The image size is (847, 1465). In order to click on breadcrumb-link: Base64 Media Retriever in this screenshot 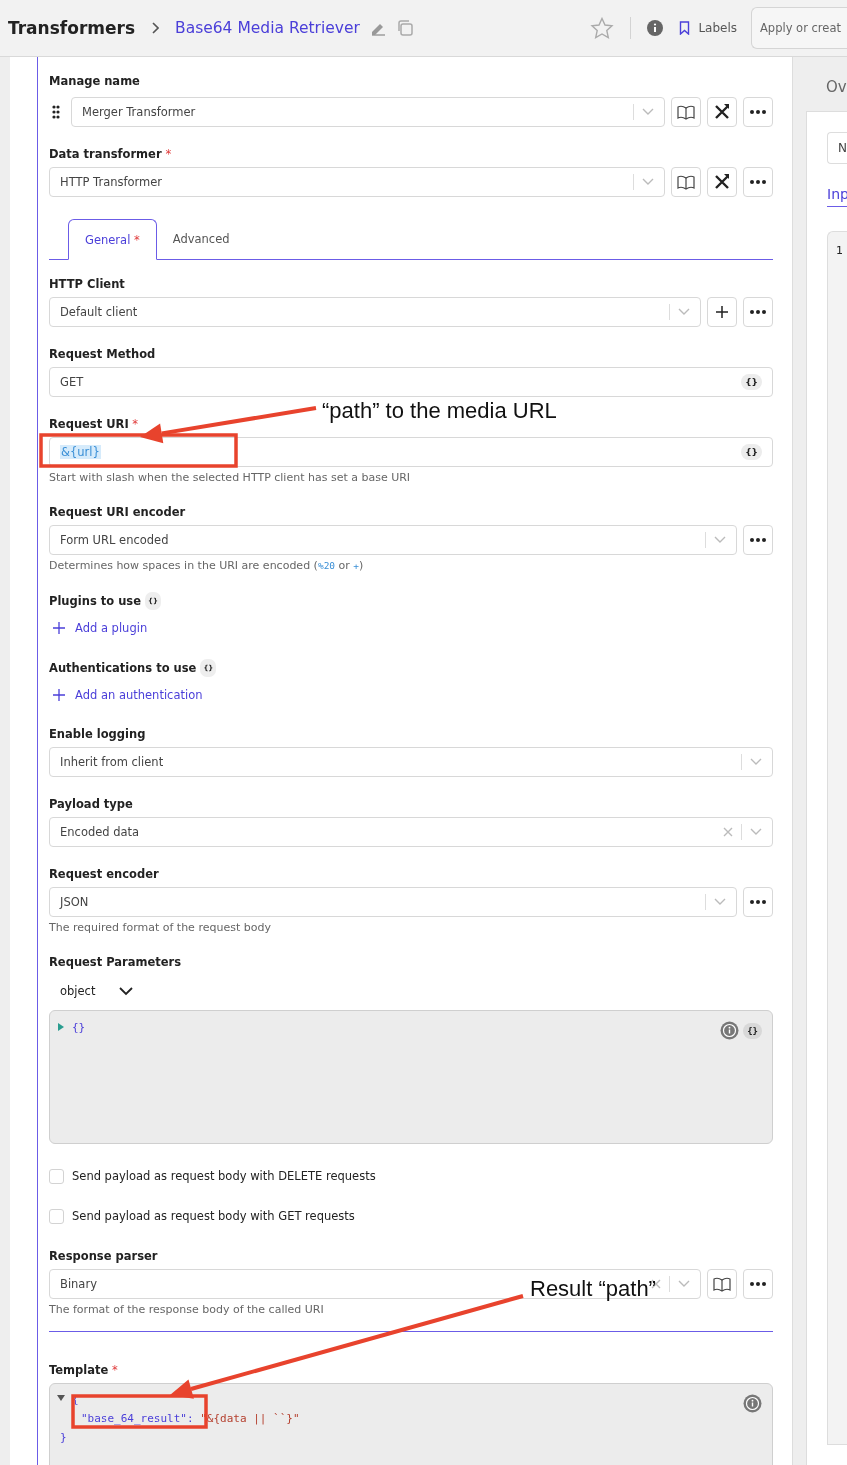, I will do `click(267, 28)`.